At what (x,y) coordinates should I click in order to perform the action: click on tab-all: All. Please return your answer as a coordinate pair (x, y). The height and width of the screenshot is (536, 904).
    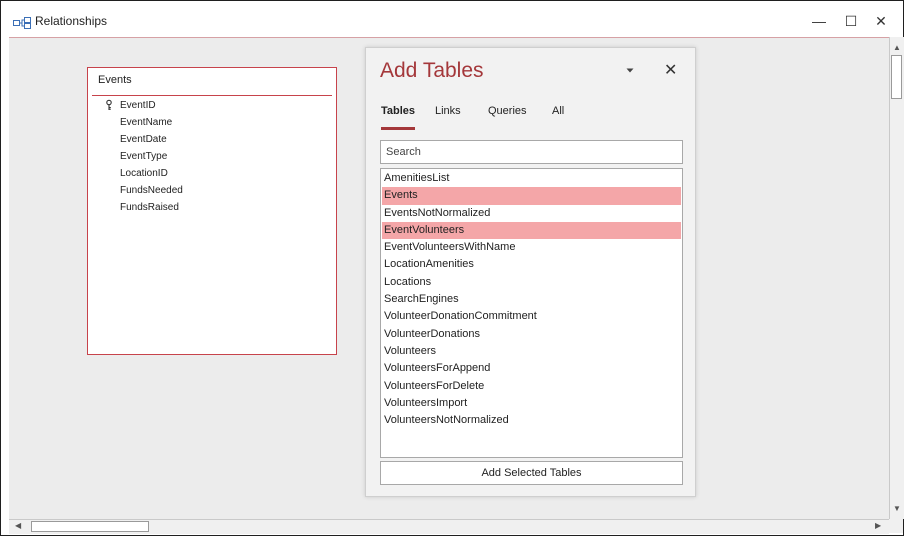
    Looking at the image, I should click on (558, 111).